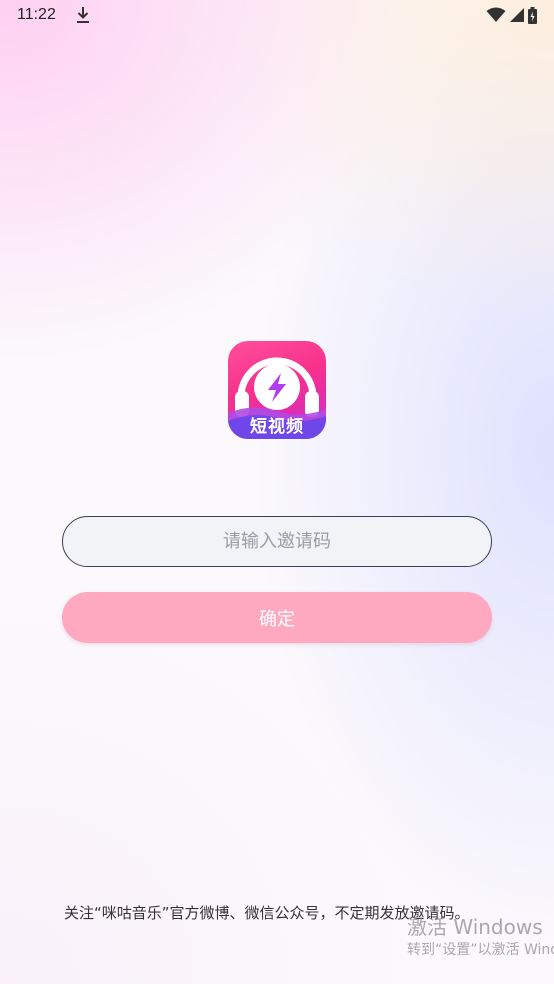 Image resolution: width=554 pixels, height=984 pixels. Describe the element at coordinates (517, 15) in the screenshot. I see `signal-icon` at that location.